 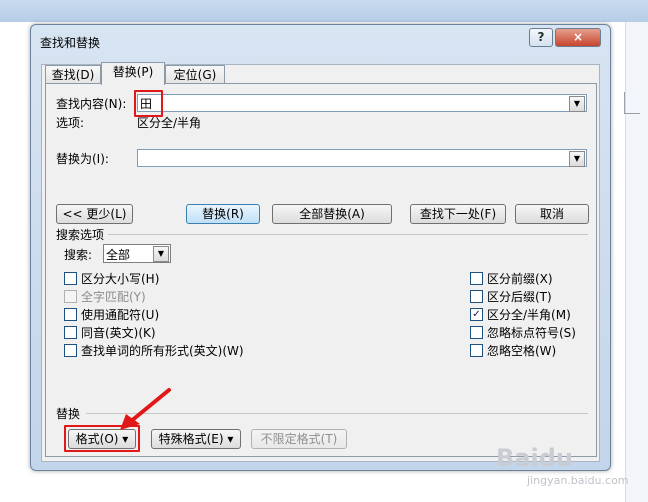 I want to click on dropdown-arrow-icon: ▾, so click(x=228, y=439).